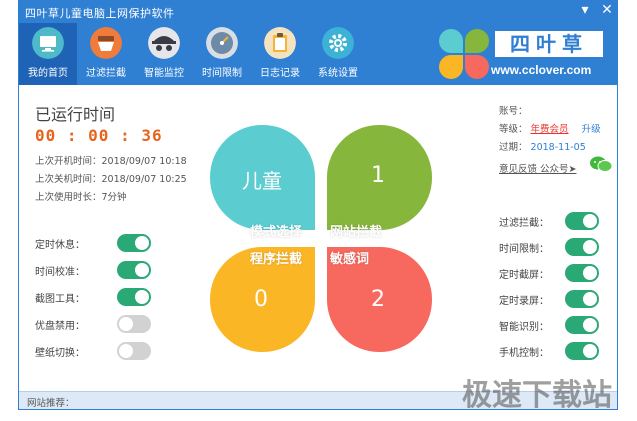 Image resolution: width=637 pixels, height=421 pixels. Describe the element at coordinates (60, 245) in the screenshot. I see `toggle-label: 定时休息：` at that location.